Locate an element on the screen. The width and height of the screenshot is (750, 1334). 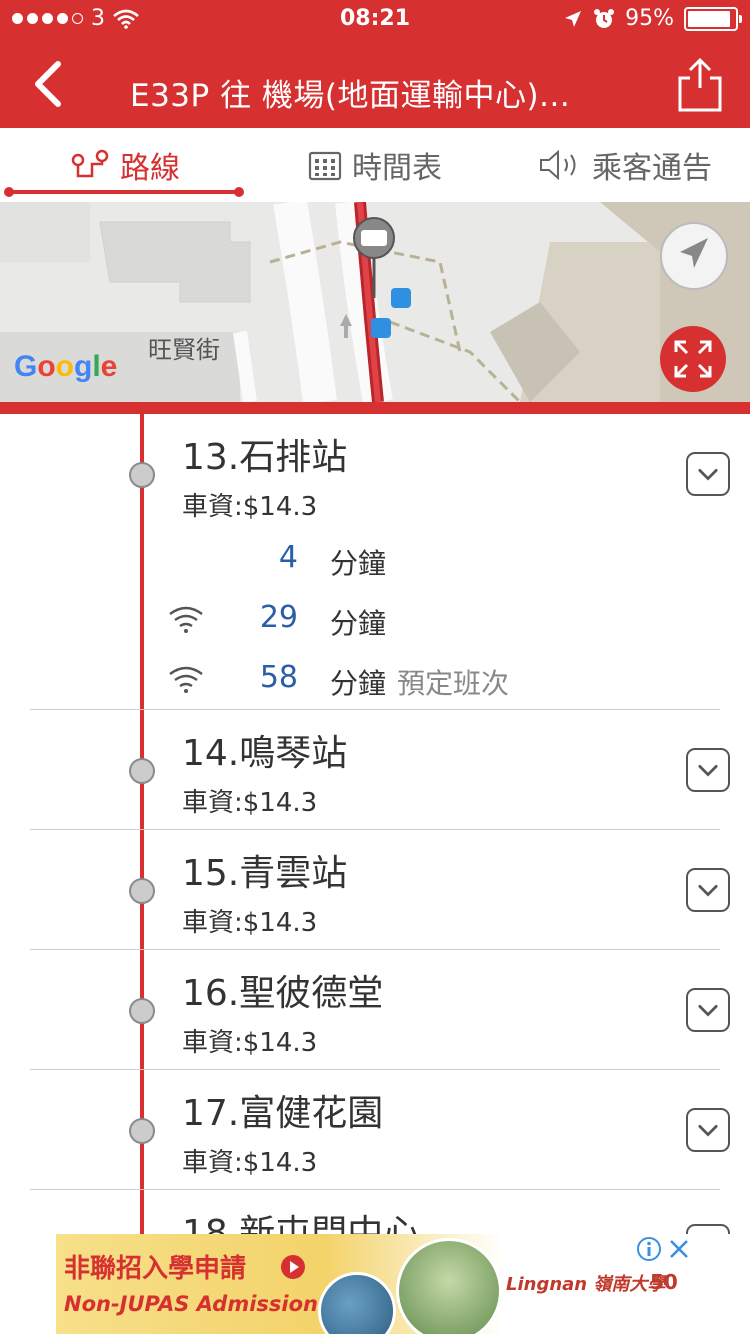
ad-title: 非聯招入學申請 is located at coordinates (155, 1269).